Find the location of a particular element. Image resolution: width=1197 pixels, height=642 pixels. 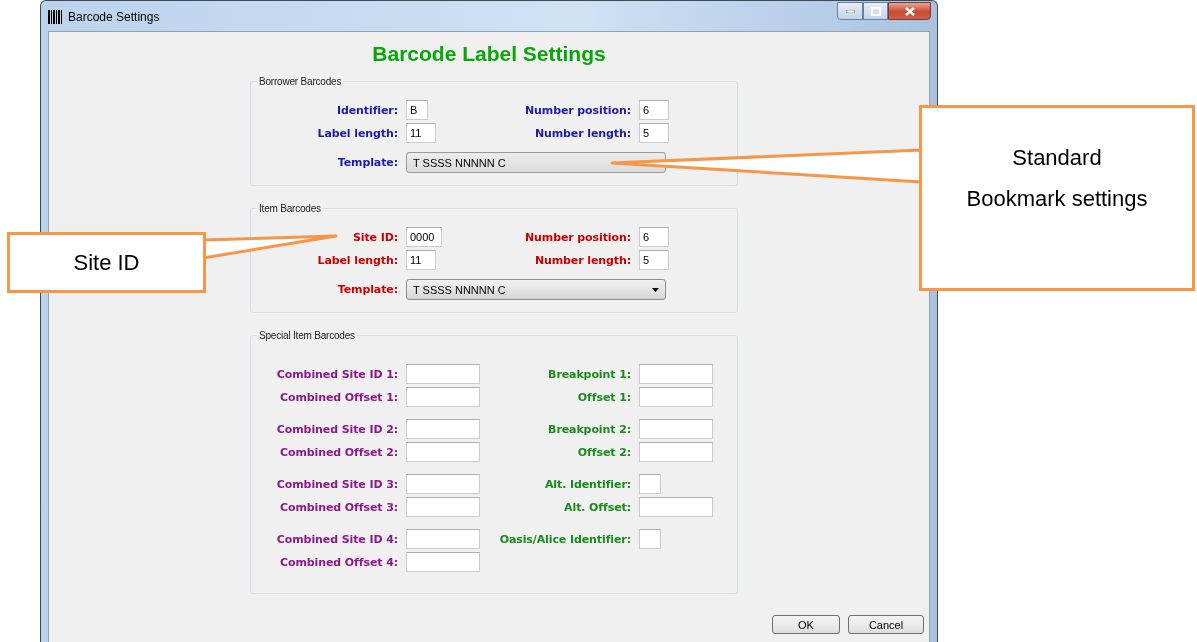

input-field: 0000 is located at coordinates (424, 237).